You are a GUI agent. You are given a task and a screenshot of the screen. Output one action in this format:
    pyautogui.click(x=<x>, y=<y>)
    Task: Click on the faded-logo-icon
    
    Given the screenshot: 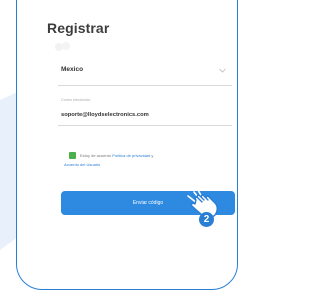 What is the action you would take?
    pyautogui.click(x=62, y=46)
    